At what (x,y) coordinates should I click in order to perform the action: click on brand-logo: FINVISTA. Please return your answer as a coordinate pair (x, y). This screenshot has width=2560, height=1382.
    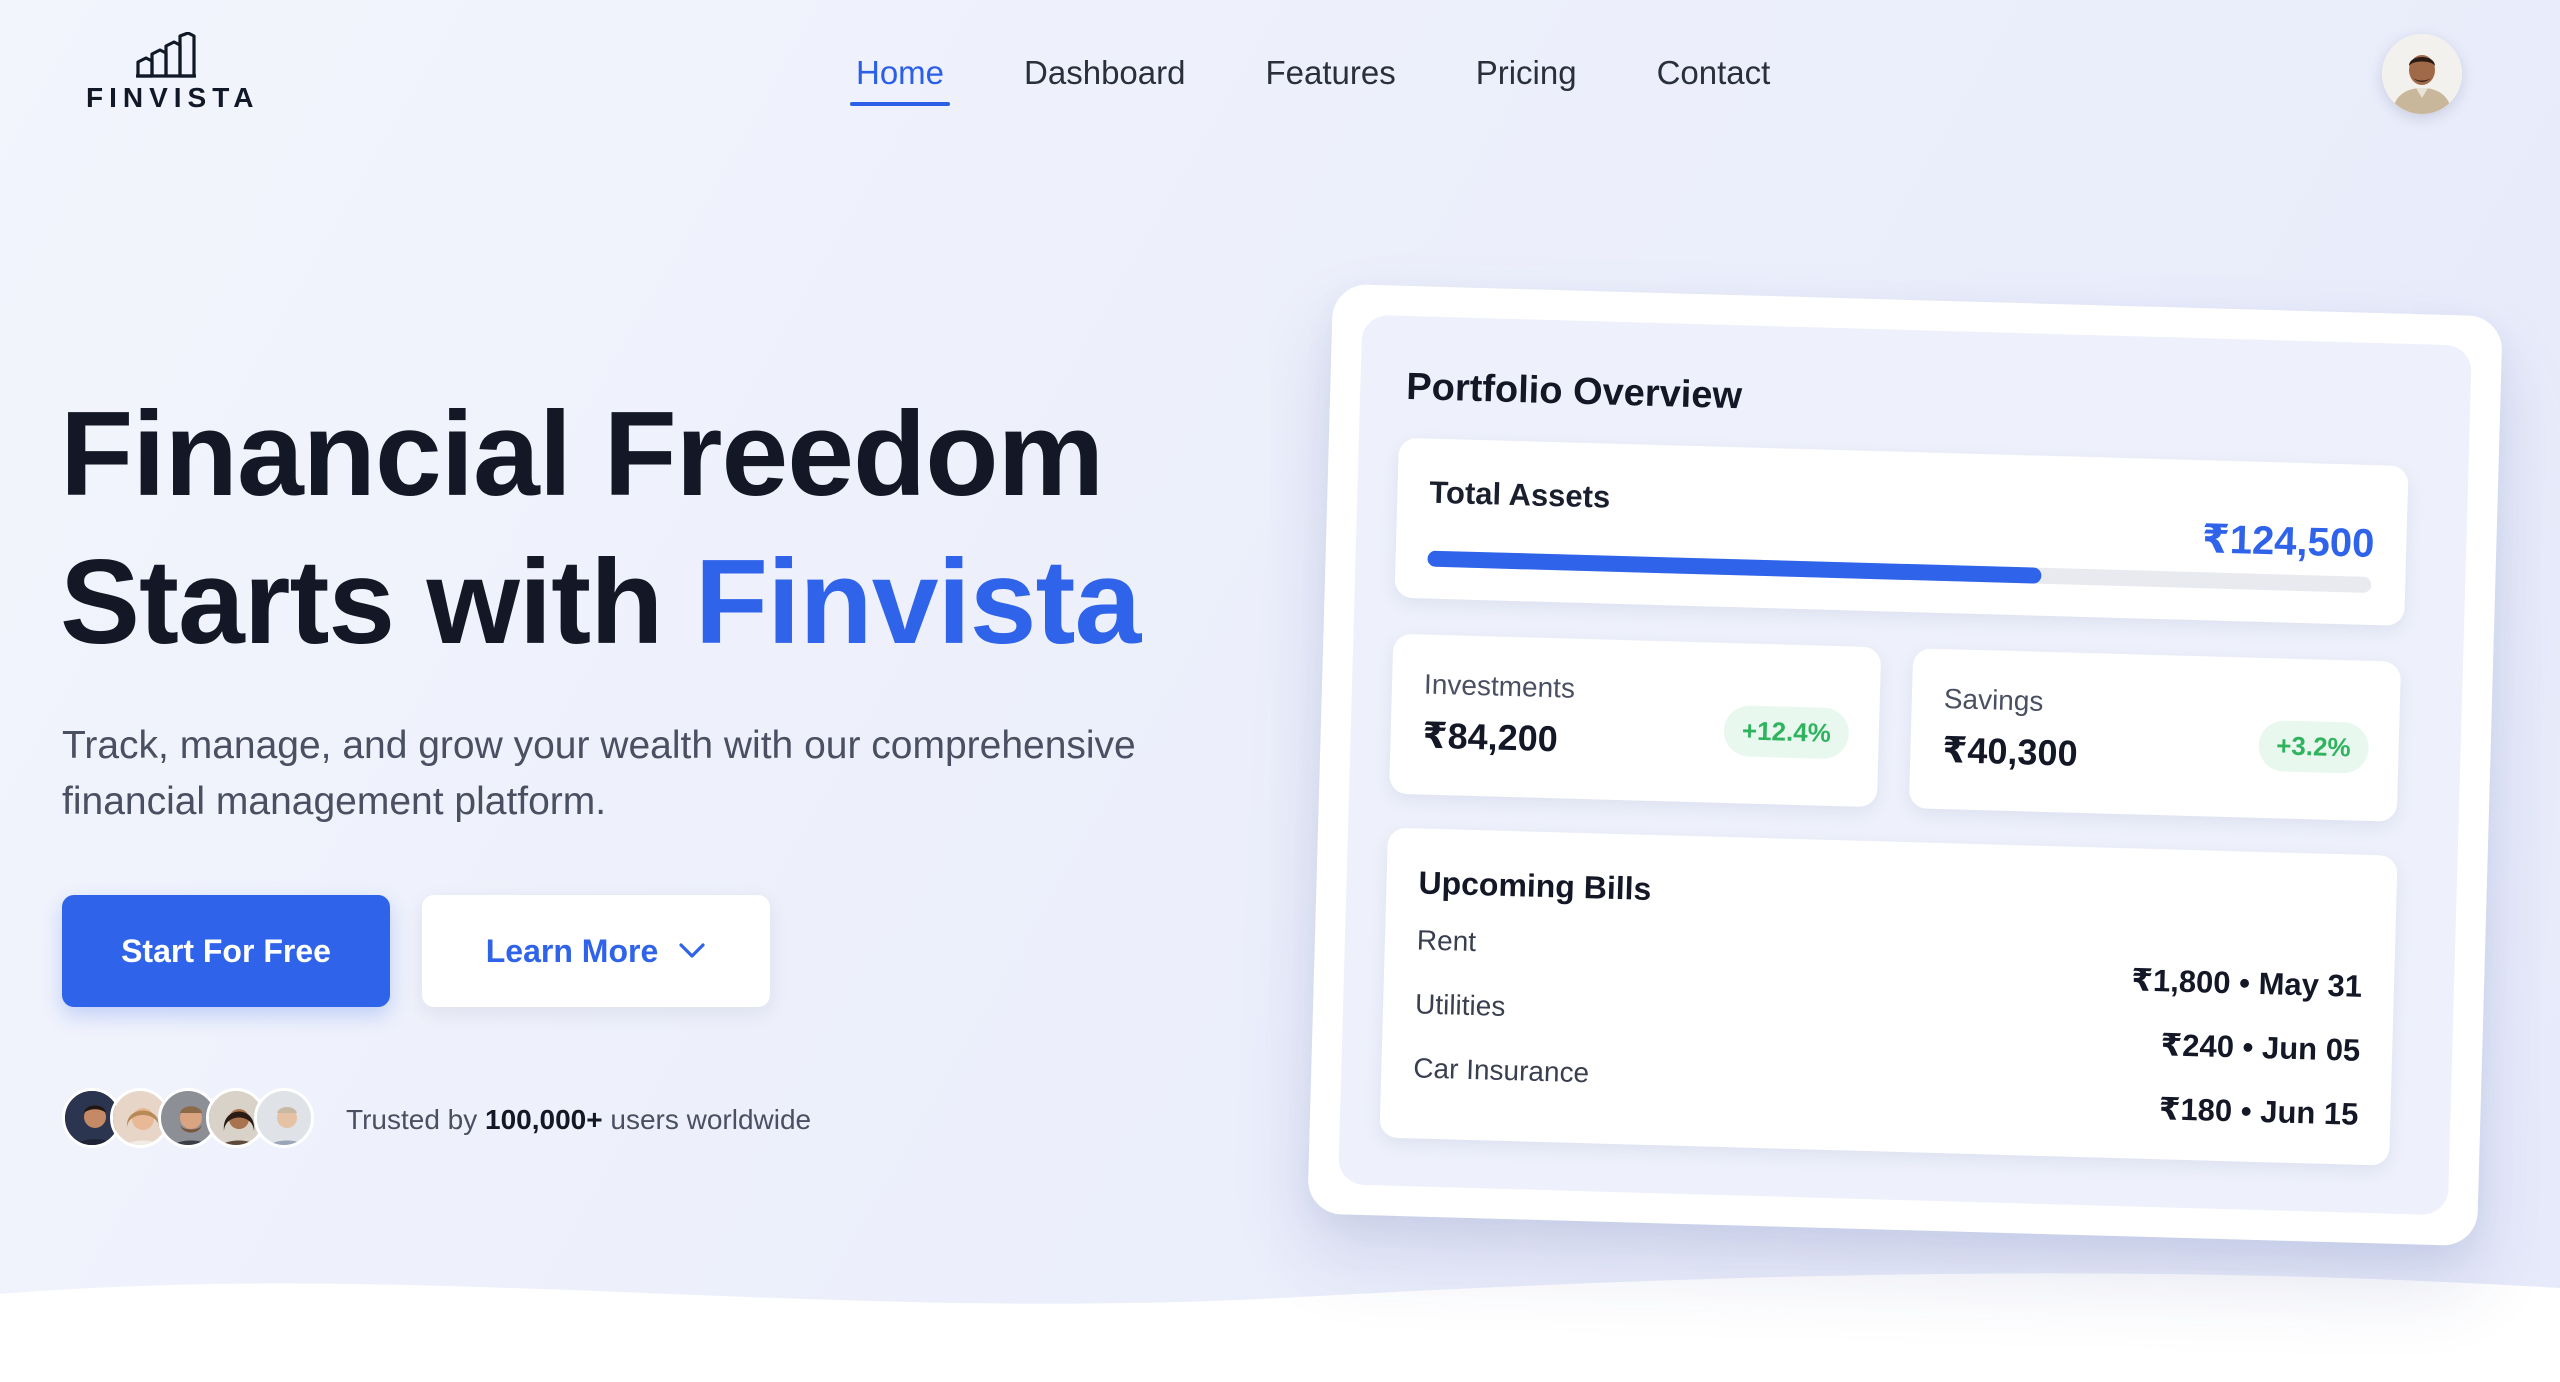
    Looking at the image, I should click on (173, 73).